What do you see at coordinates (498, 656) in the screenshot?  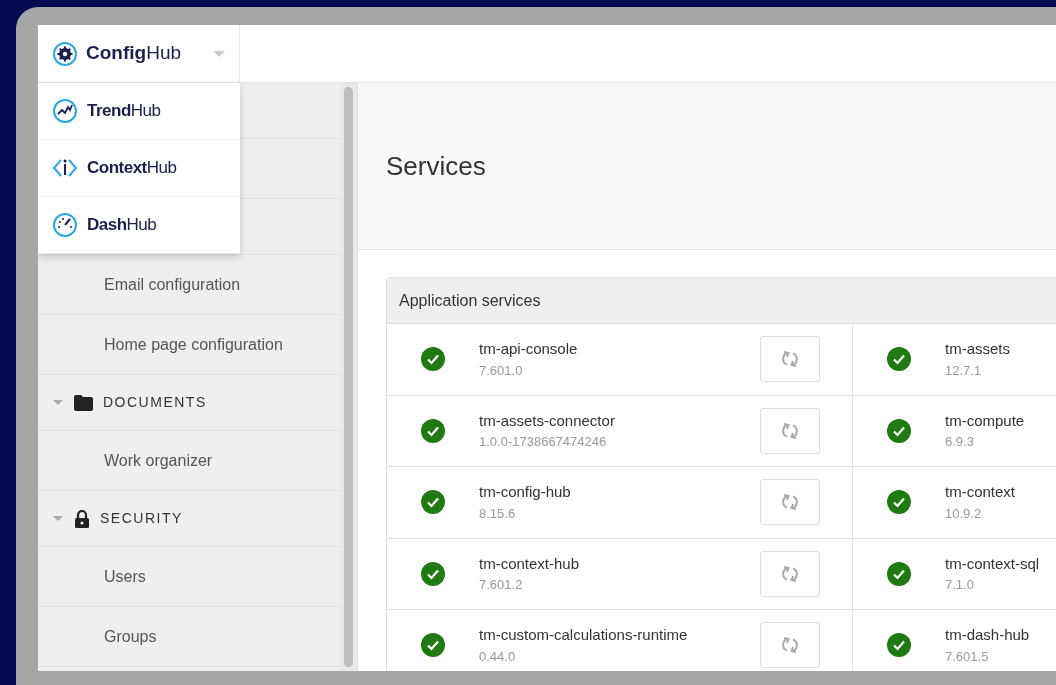 I see `service-version: 0.44.0` at bounding box center [498, 656].